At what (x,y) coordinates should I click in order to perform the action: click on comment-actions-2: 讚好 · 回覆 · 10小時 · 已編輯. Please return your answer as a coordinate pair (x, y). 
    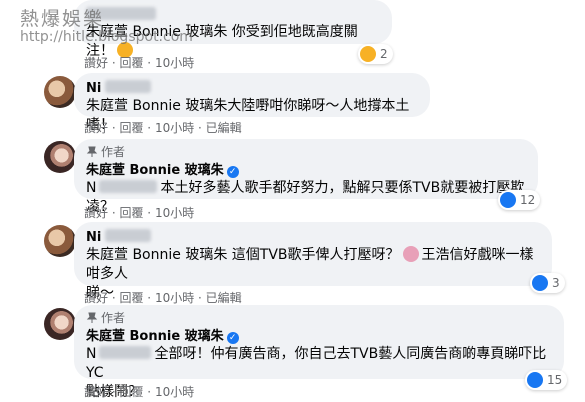
    Looking at the image, I should click on (163, 128).